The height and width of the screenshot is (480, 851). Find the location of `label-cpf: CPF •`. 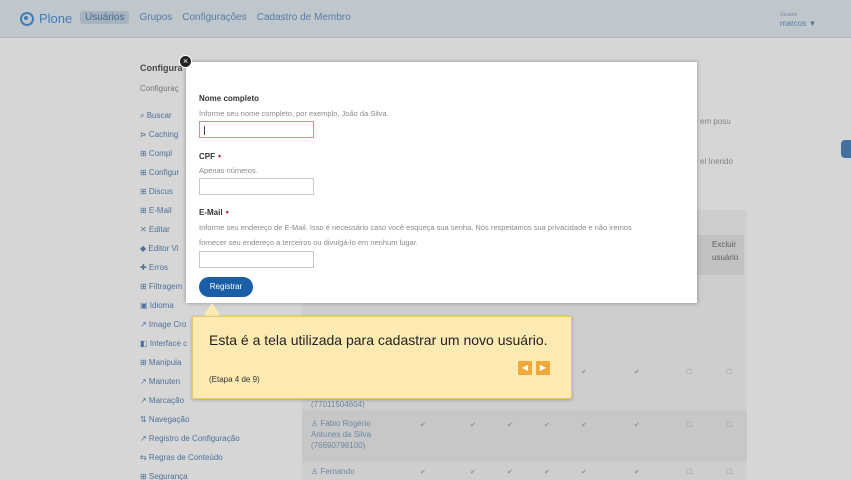

label-cpf: CPF • is located at coordinates (210, 156).